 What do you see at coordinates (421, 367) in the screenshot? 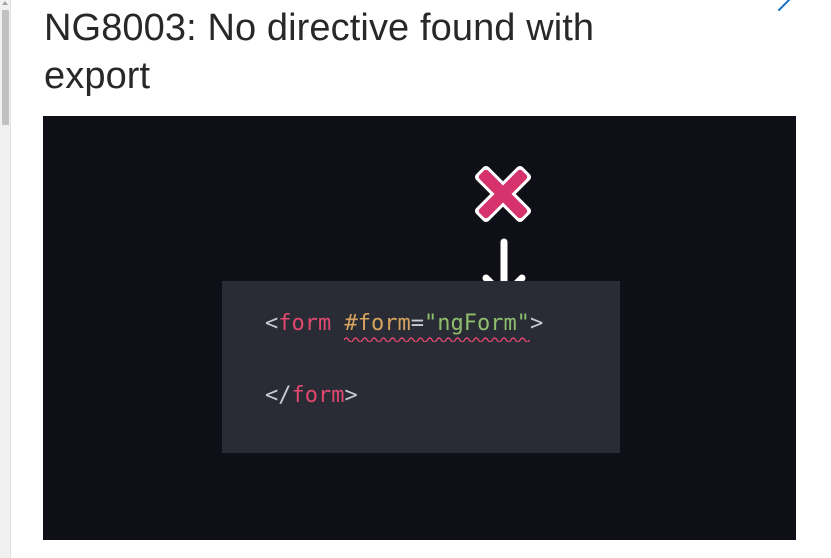
I see `code-snippet-panel: <form #form="ngForm" > </form>` at bounding box center [421, 367].